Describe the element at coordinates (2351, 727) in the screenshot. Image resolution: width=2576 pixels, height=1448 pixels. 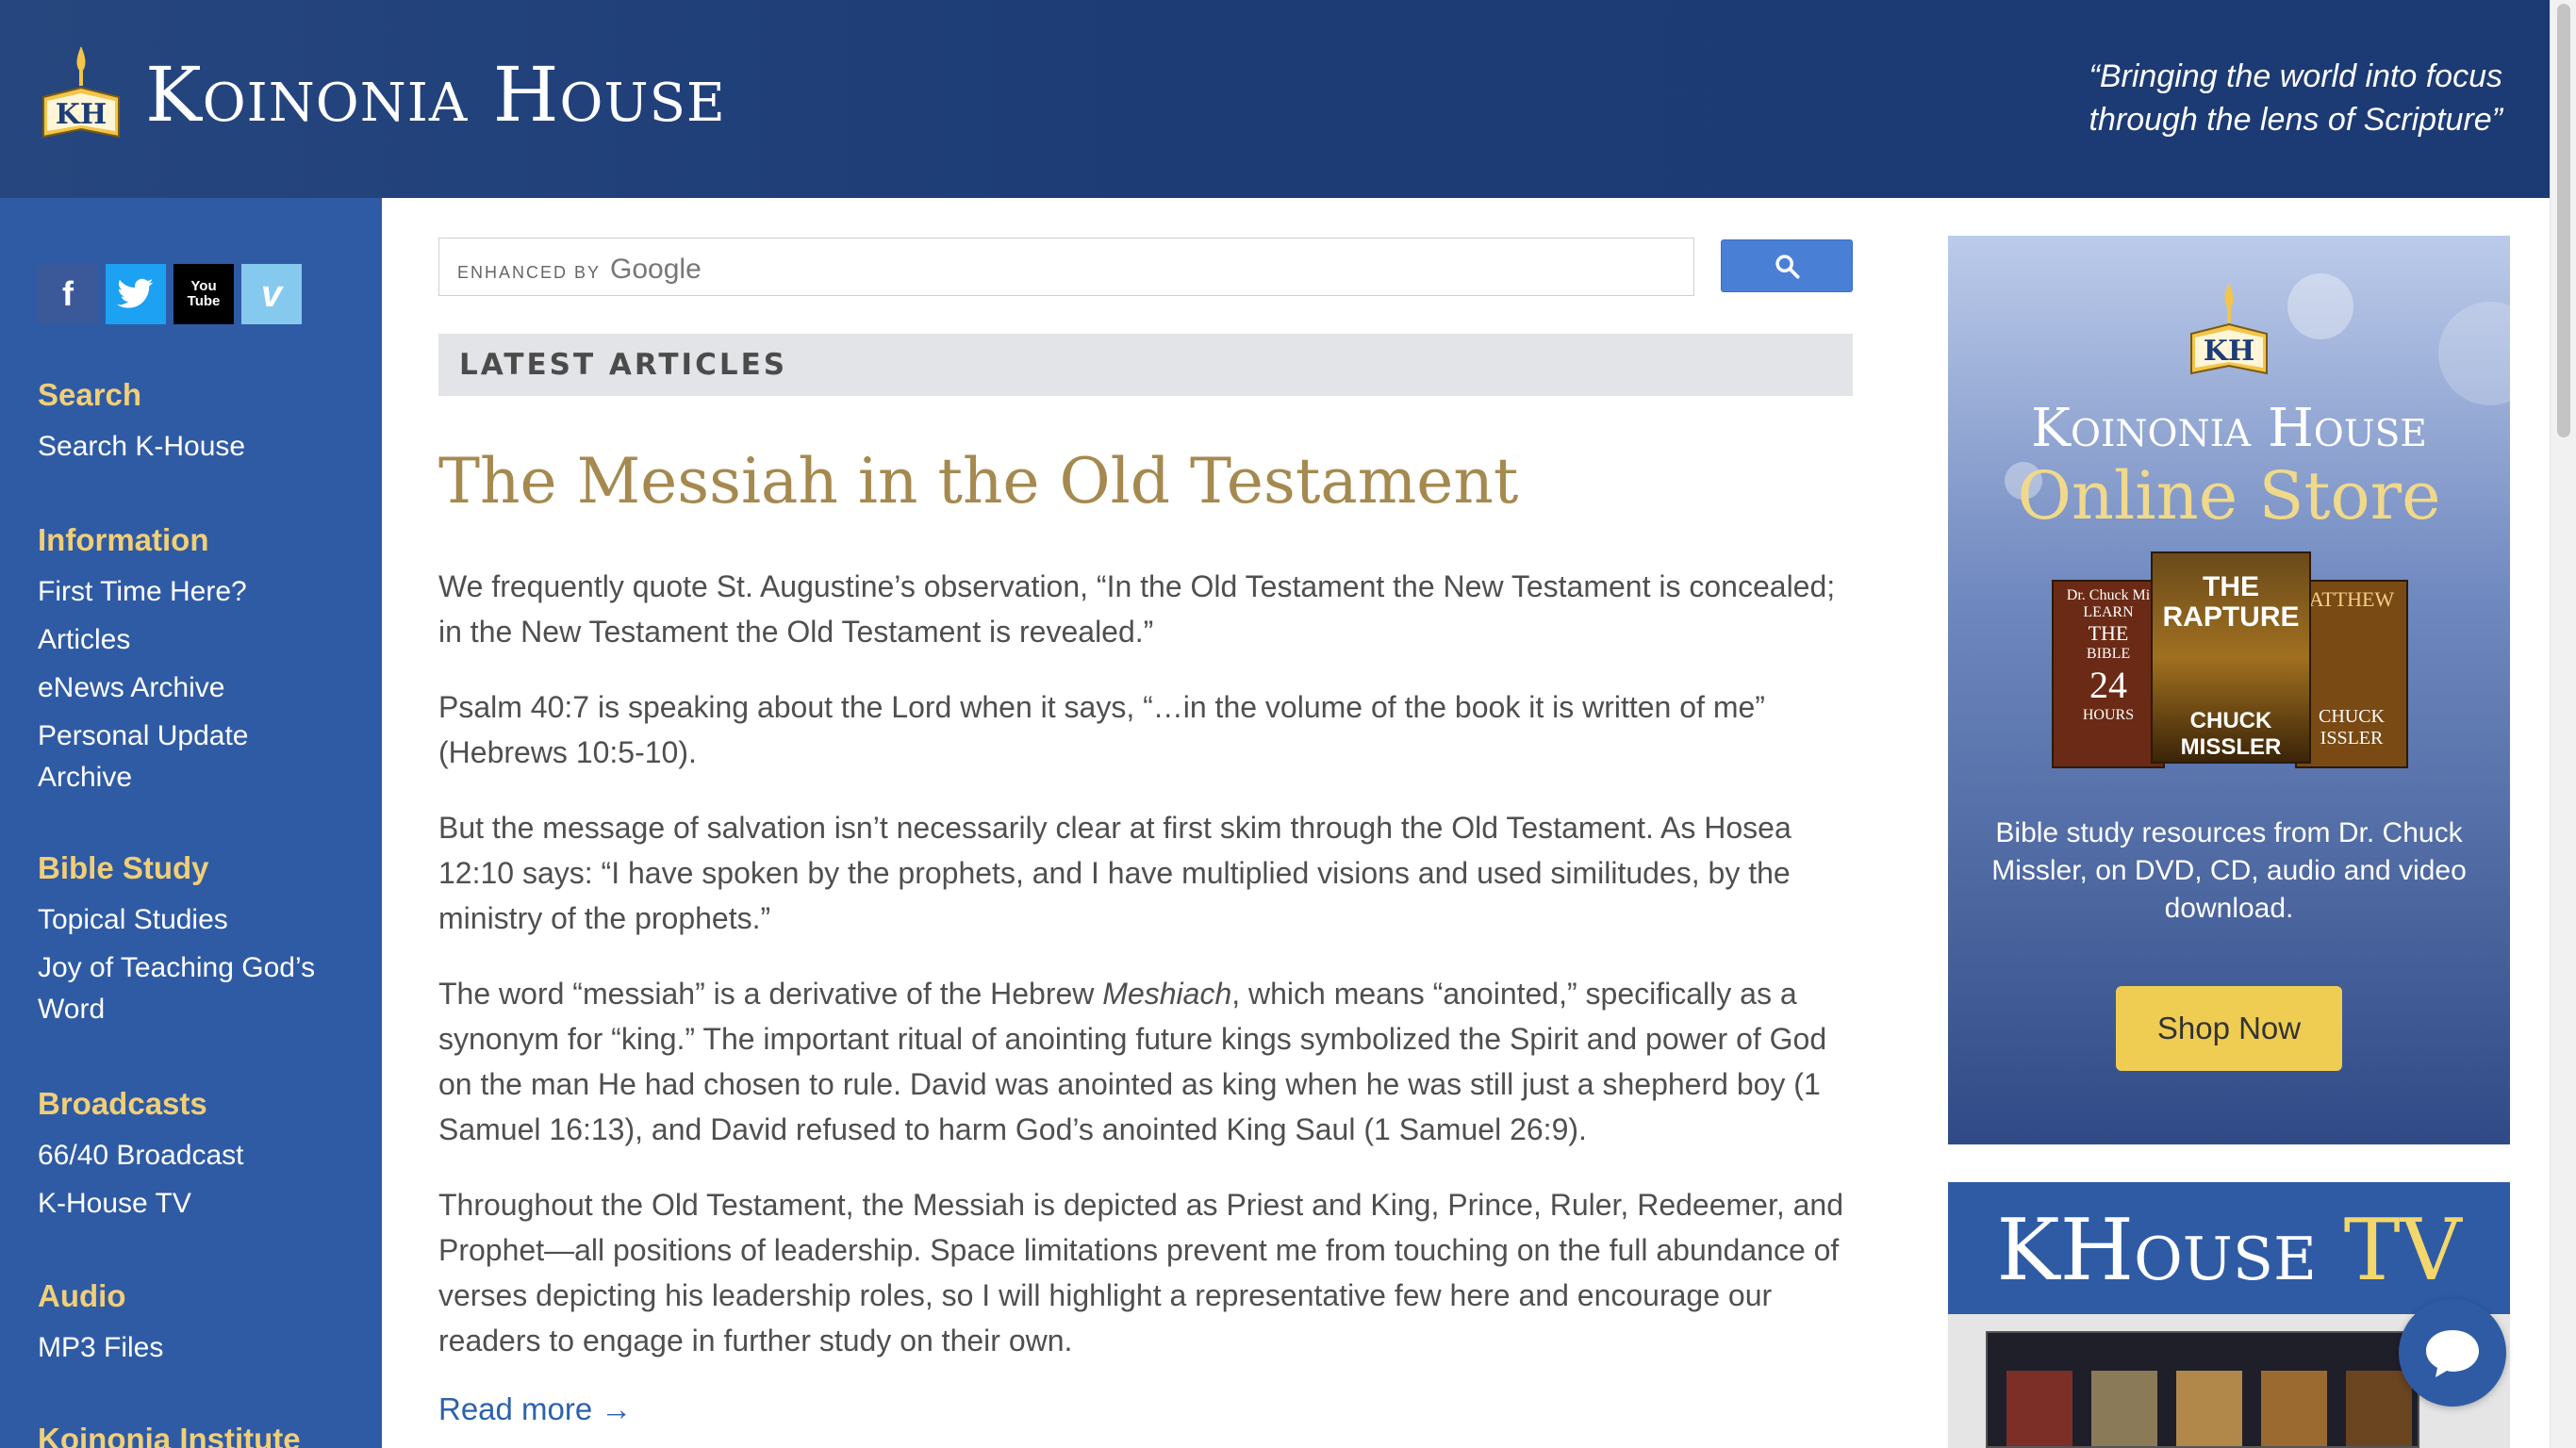
I see `book-author: CHUCK ISSLER` at that location.